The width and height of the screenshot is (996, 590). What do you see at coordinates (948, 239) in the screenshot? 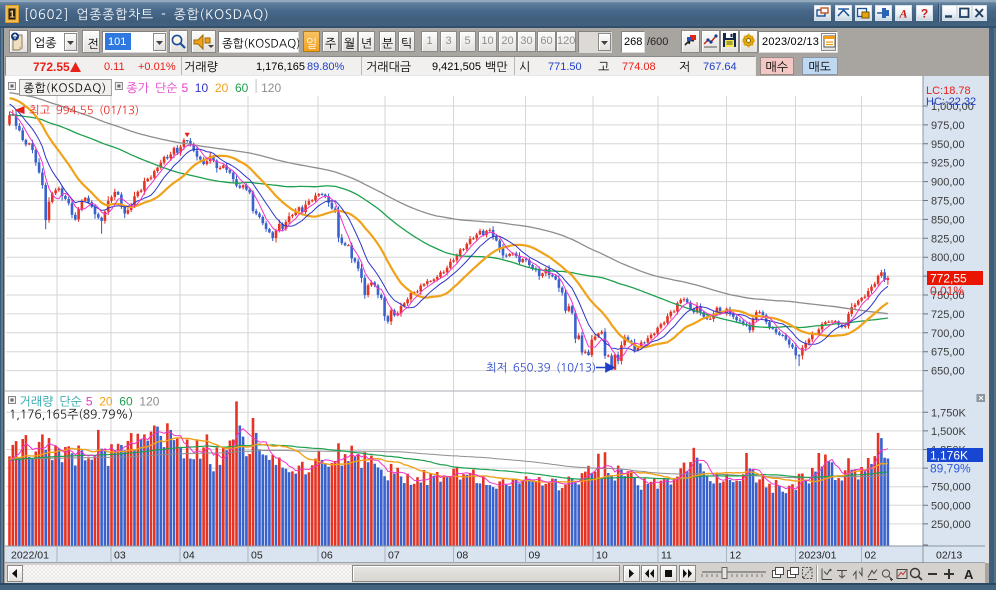
I see `svg-text: 825,00` at bounding box center [948, 239].